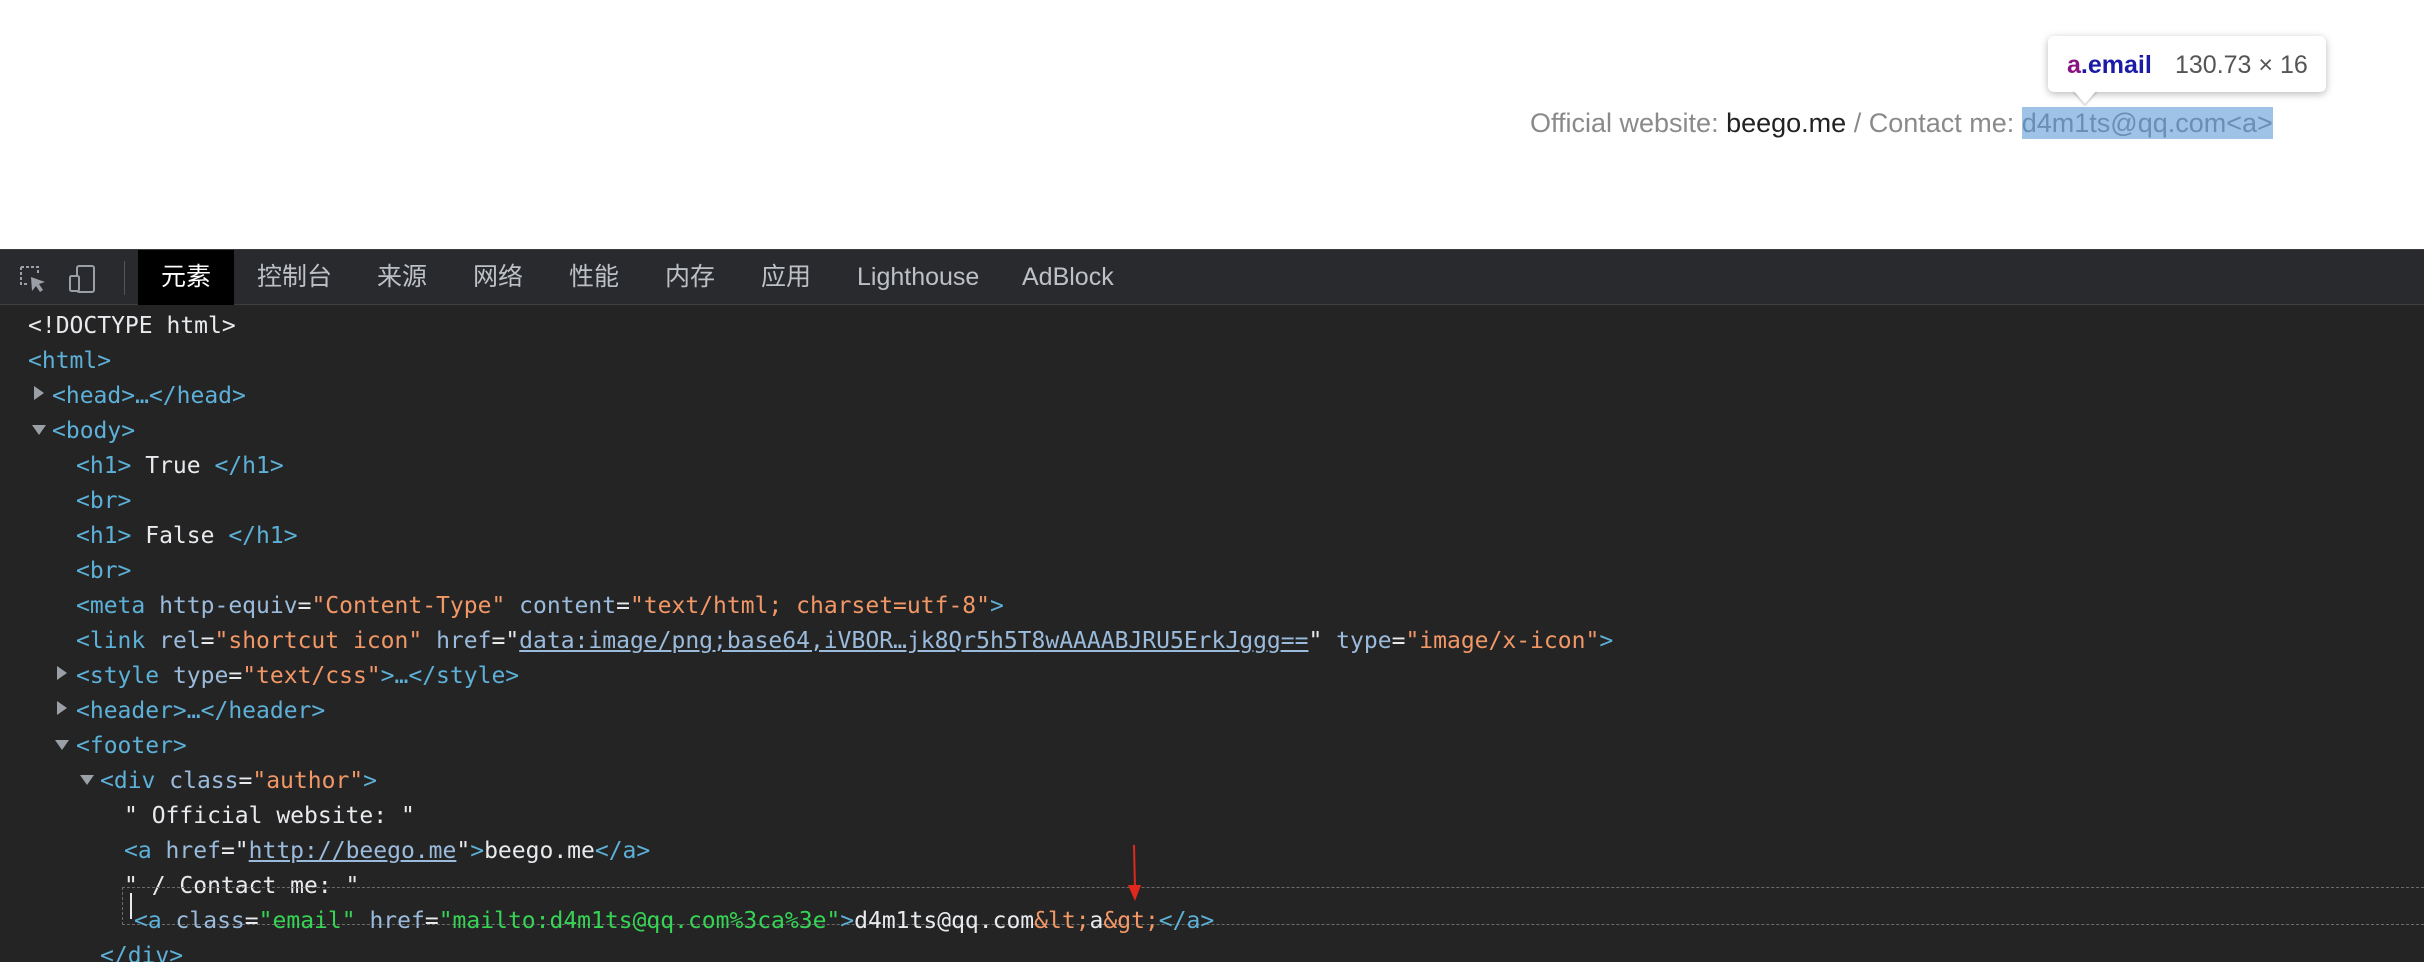 The width and height of the screenshot is (2424, 962). What do you see at coordinates (2241, 65) in the screenshot?
I see `tooltip-dimensions: 130.73 × 16` at bounding box center [2241, 65].